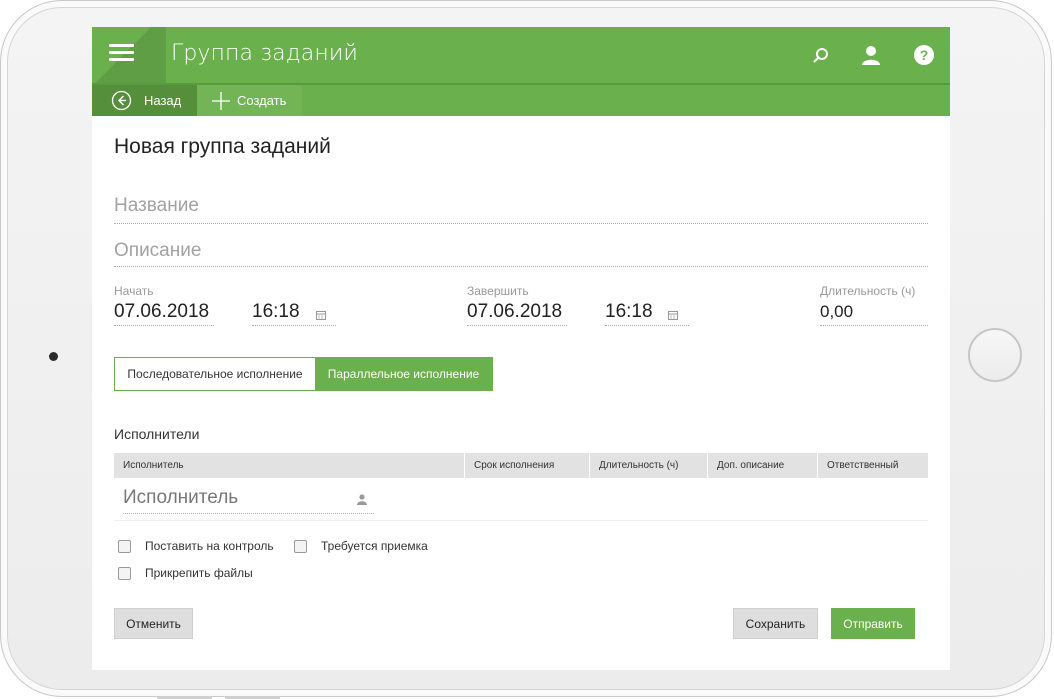 The image size is (1054, 699). I want to click on help-icon: ?, so click(924, 55).